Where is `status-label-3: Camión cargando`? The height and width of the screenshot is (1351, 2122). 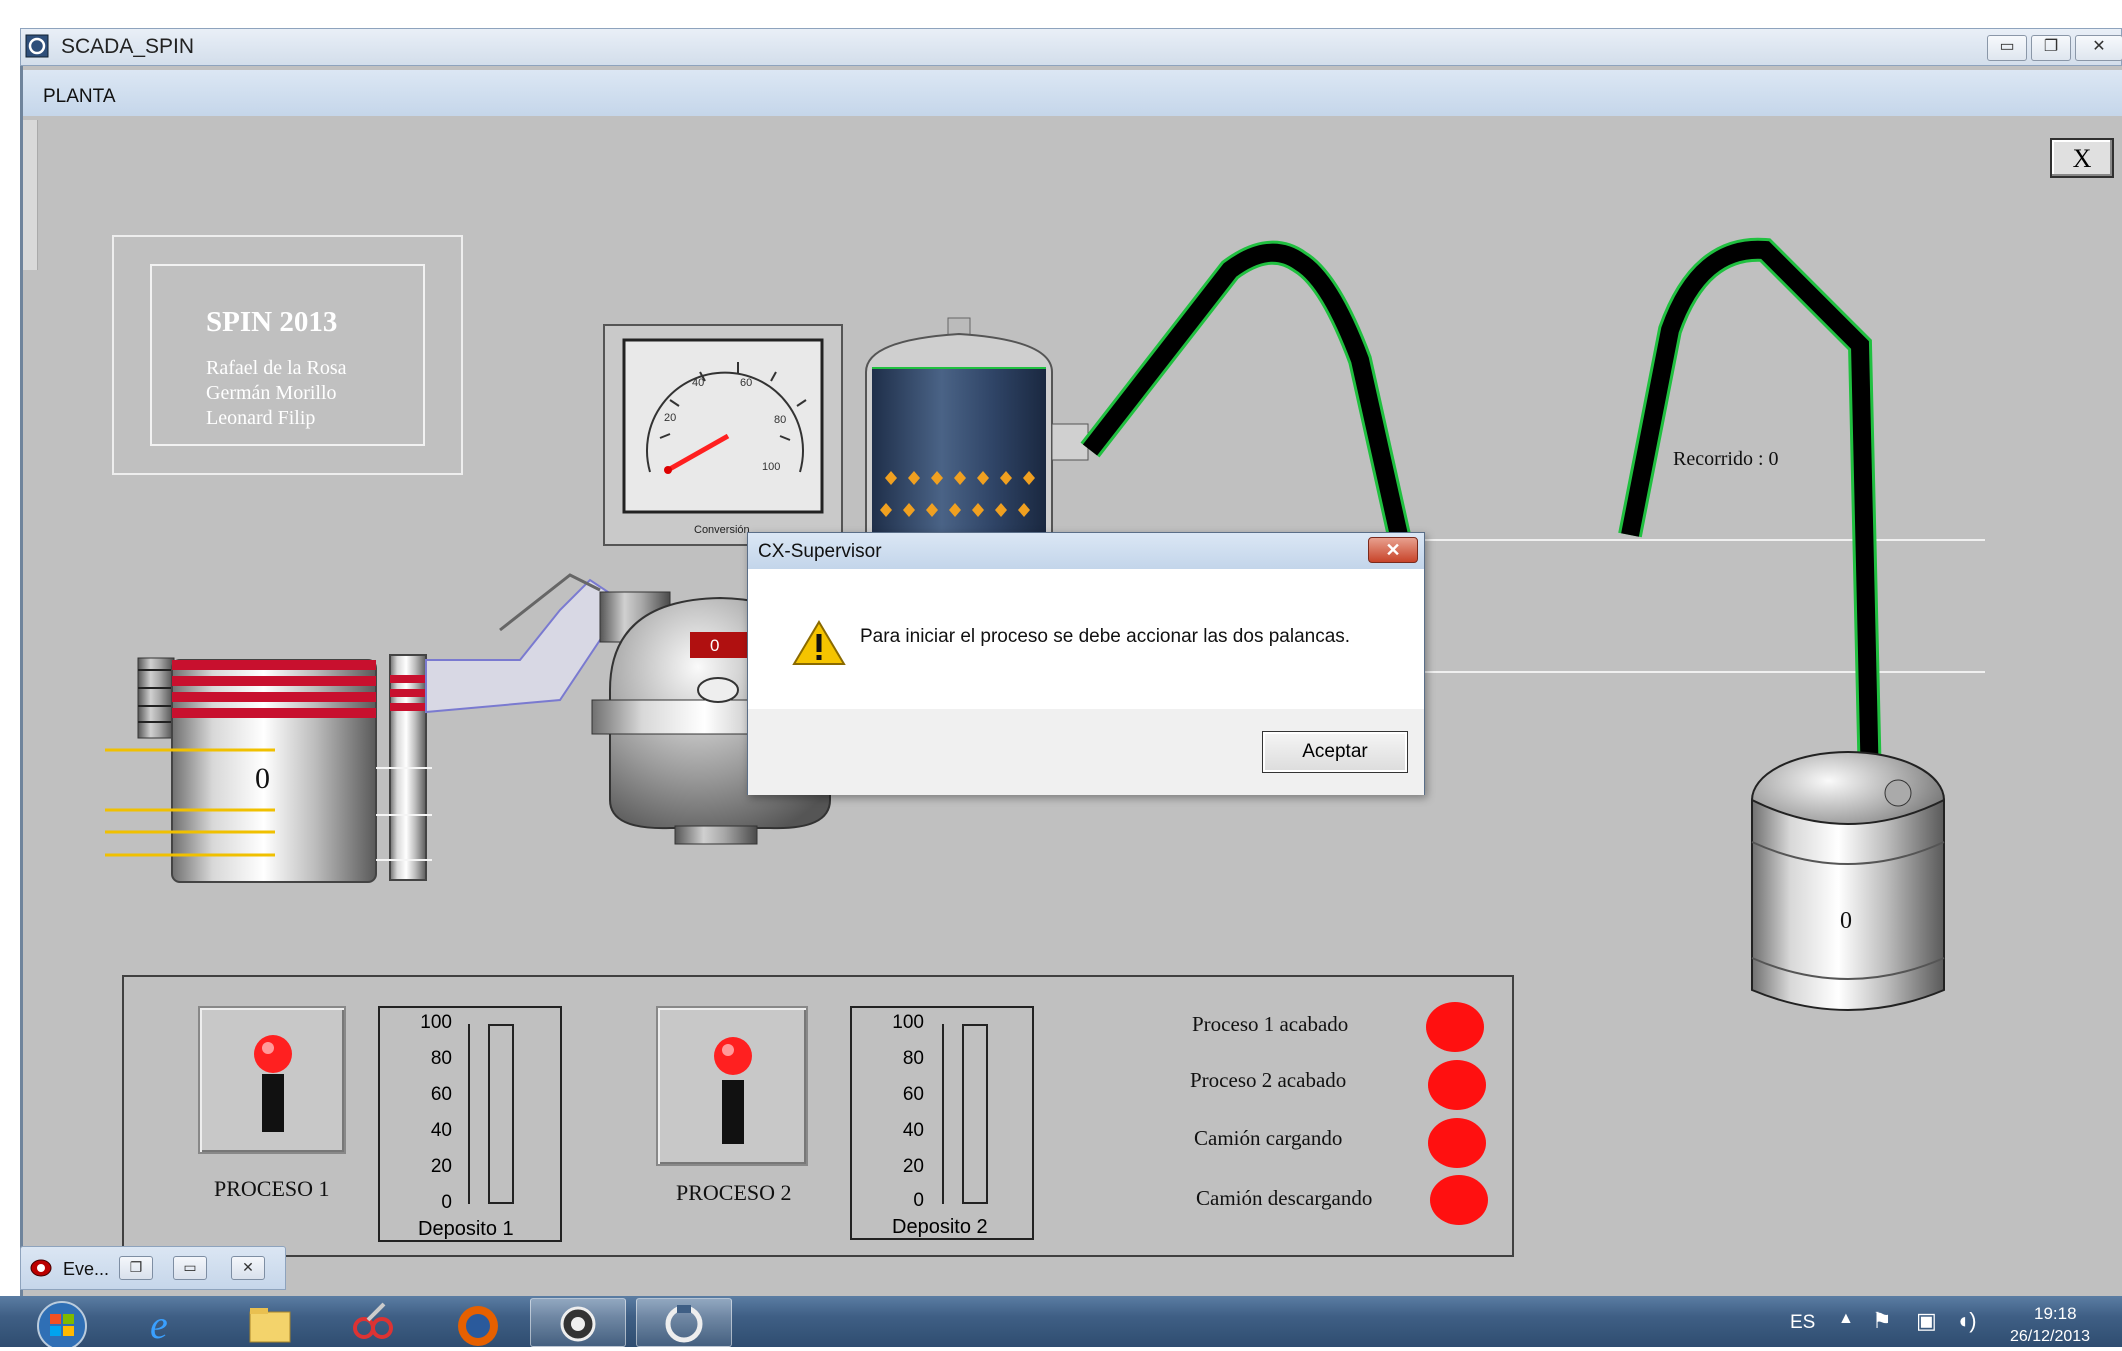 status-label-3: Camión cargando is located at coordinates (1268, 1138).